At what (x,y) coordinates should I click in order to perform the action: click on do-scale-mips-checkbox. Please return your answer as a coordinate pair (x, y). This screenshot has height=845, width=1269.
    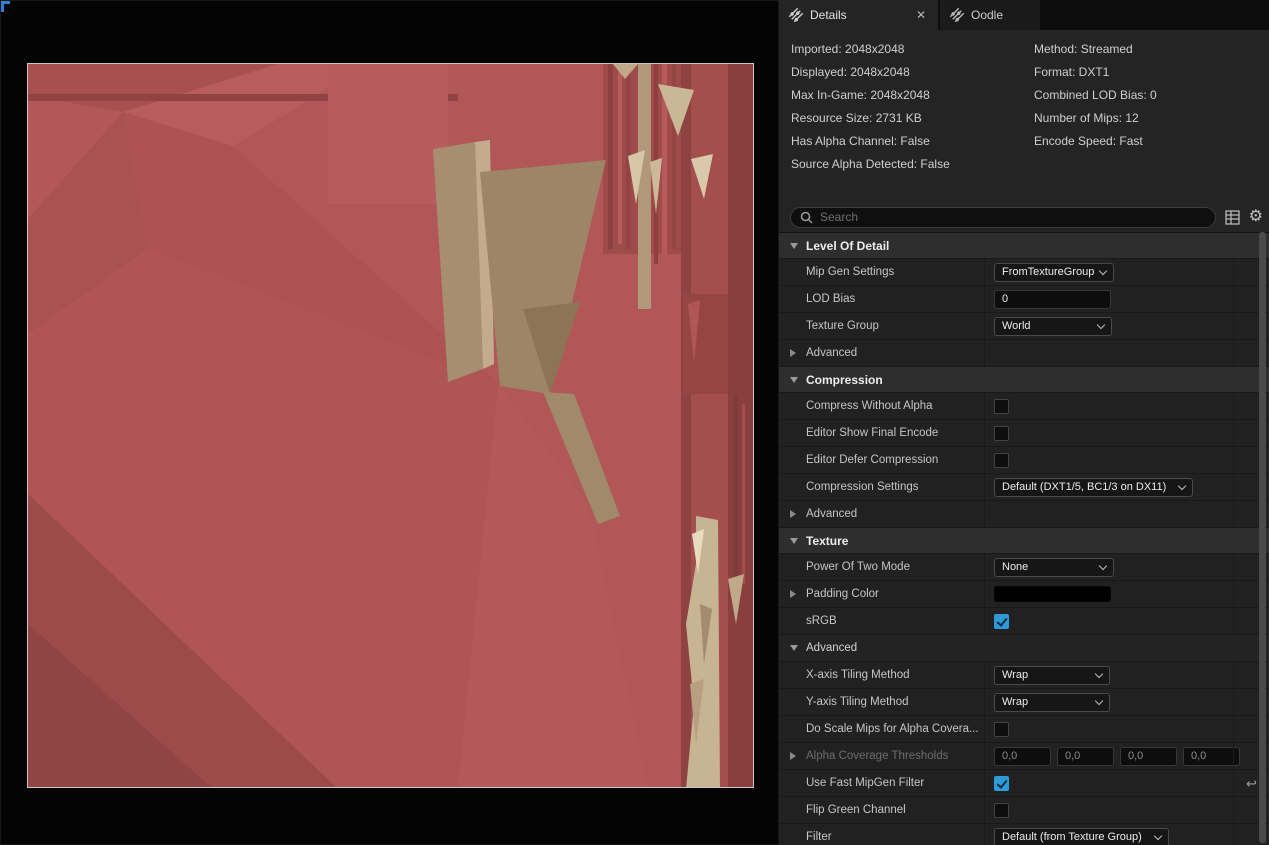
    Looking at the image, I should click on (1001, 729).